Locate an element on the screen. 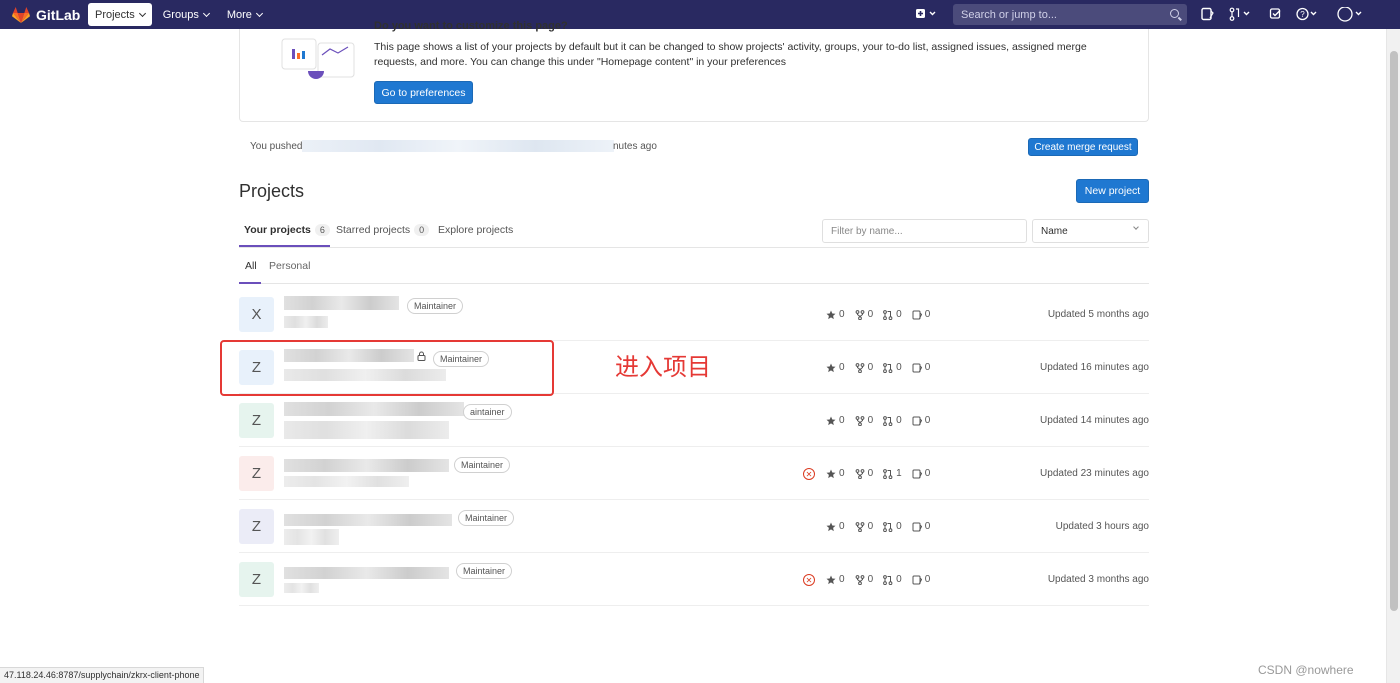 This screenshot has height=683, width=1400. fork-icon is located at coordinates (859, 314).